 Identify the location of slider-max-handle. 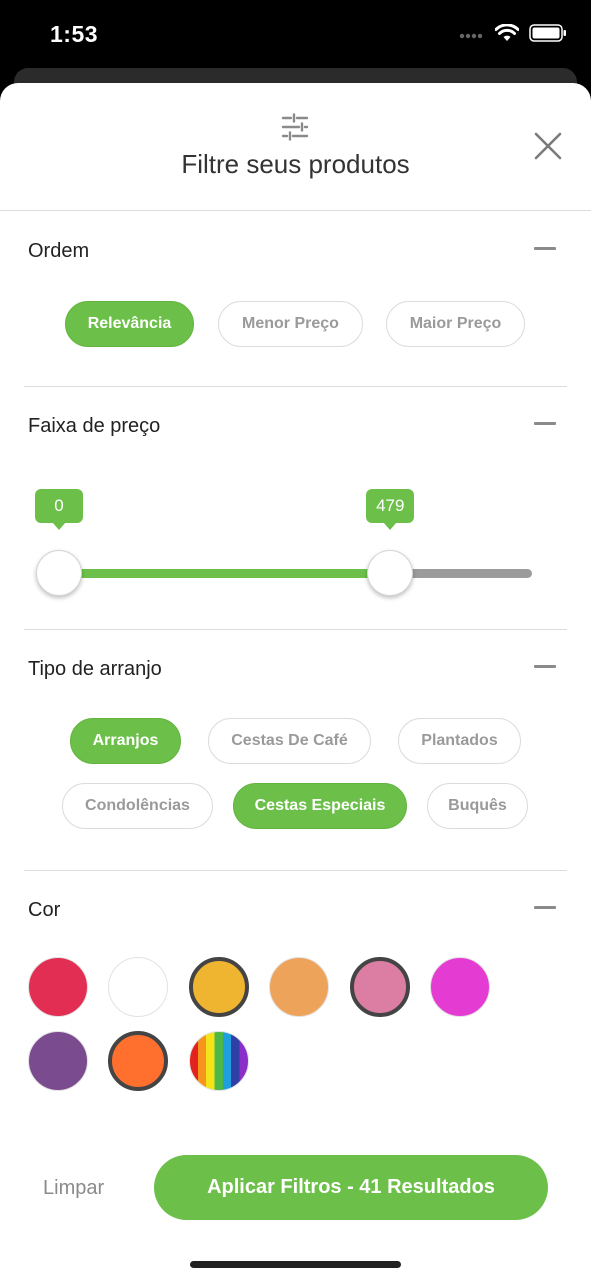
(390, 573).